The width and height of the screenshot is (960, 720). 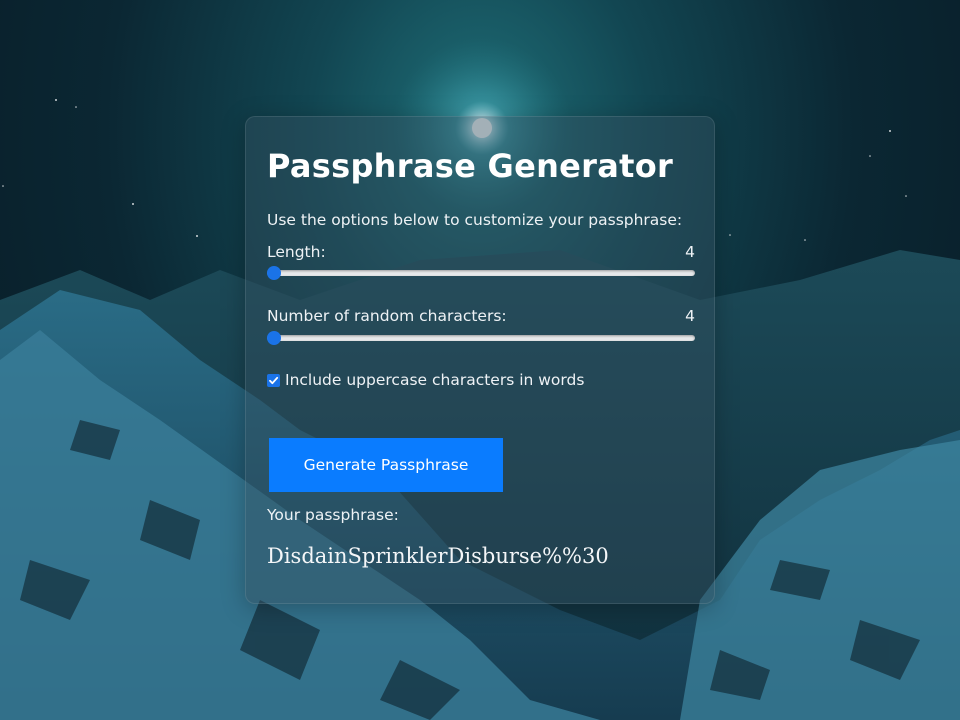 I want to click on length-slider-track, so click(x=481, y=273).